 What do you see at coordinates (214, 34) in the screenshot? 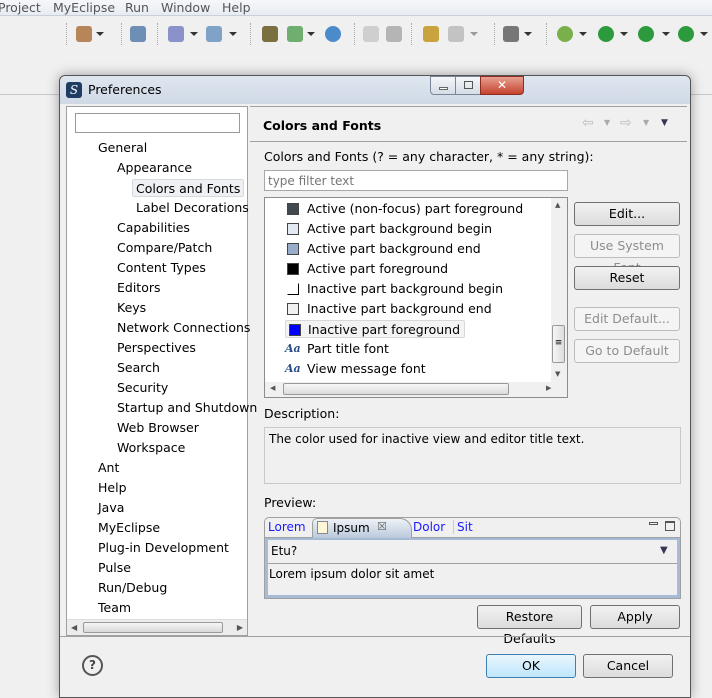
I see `new-file-icon` at bounding box center [214, 34].